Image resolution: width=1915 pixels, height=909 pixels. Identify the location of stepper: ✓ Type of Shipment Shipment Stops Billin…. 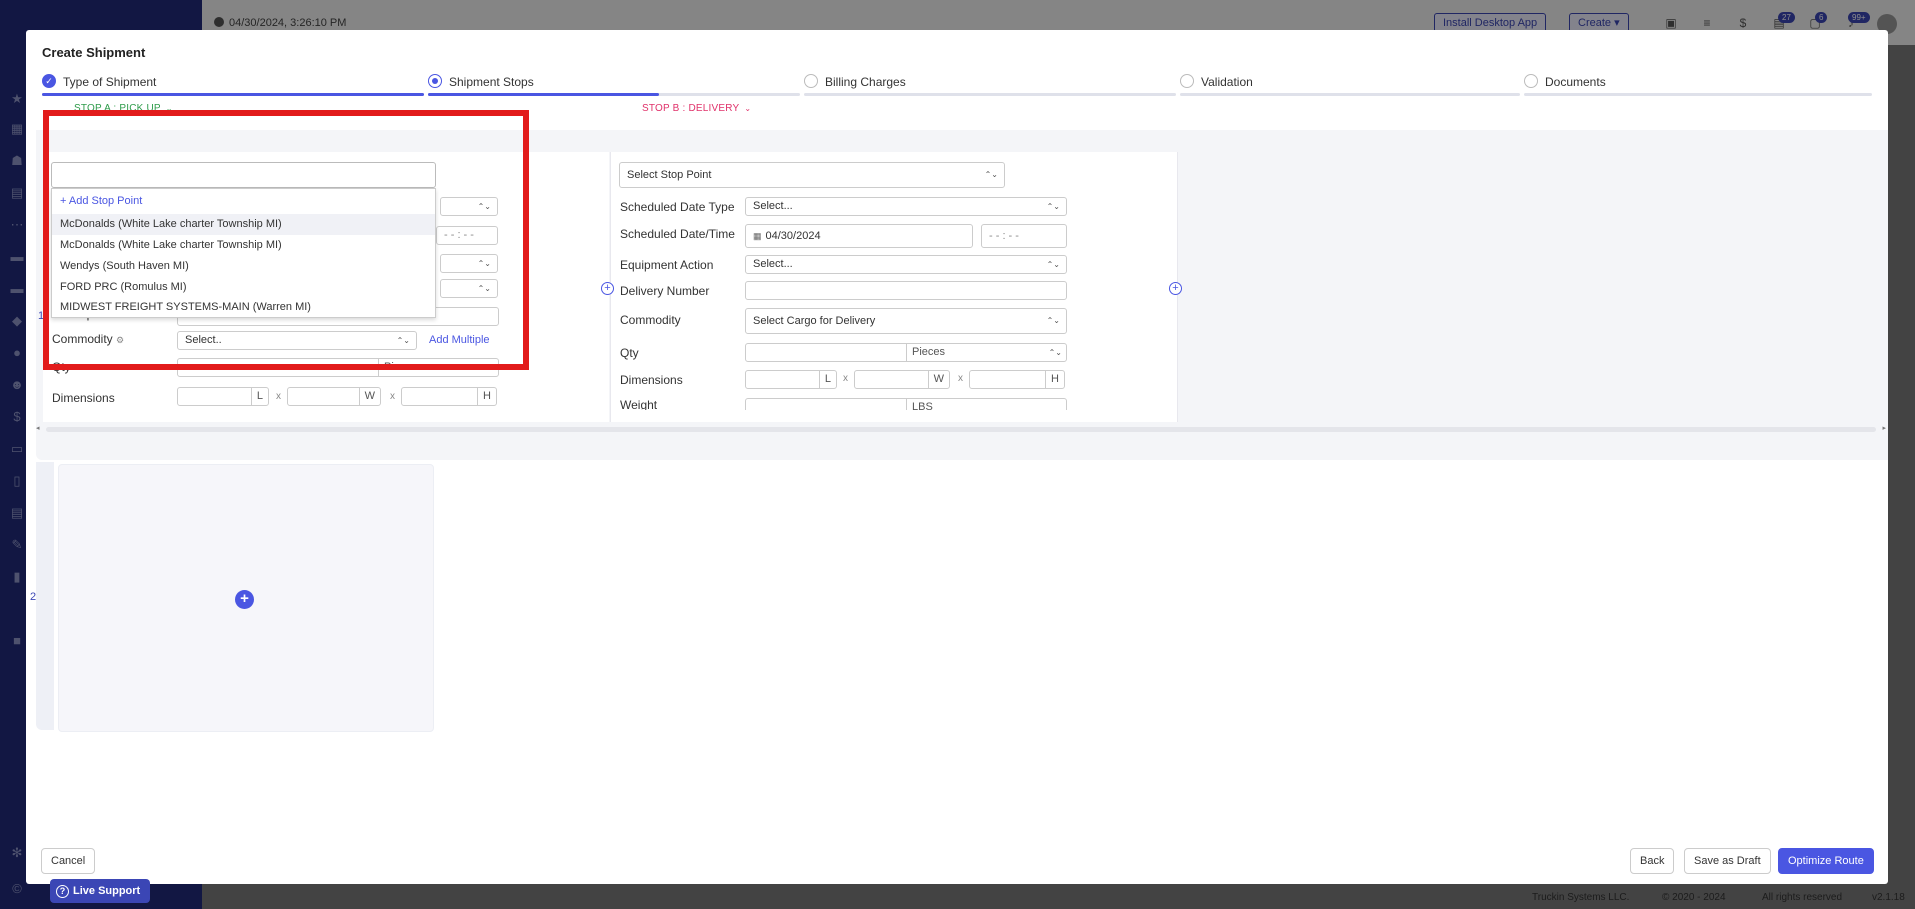
(957, 89).